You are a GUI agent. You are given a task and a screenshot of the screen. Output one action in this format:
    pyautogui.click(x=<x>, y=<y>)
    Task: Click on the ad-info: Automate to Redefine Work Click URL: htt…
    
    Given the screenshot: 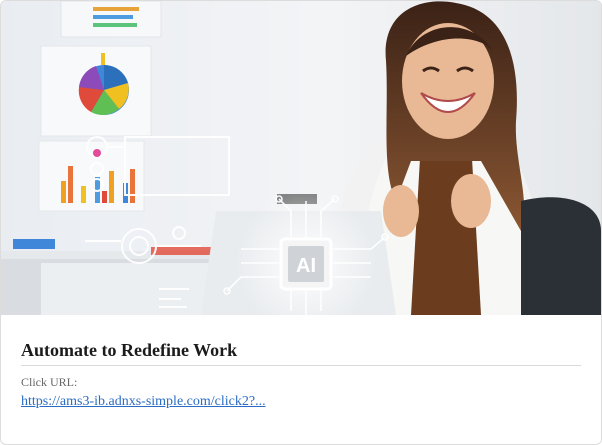 What is the action you would take?
    pyautogui.click(x=301, y=374)
    